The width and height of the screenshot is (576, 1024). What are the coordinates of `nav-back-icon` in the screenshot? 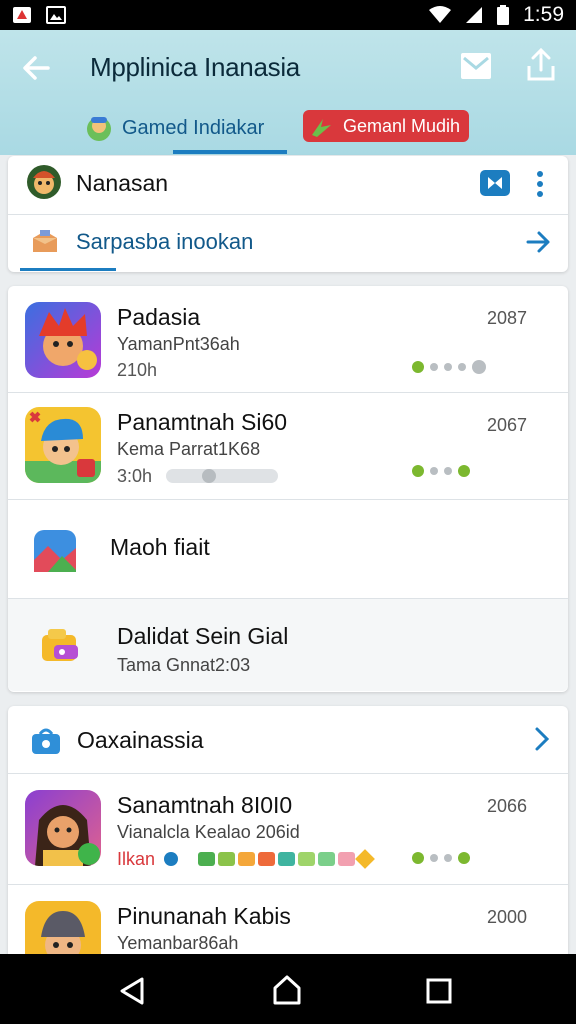 It's located at (132, 991).